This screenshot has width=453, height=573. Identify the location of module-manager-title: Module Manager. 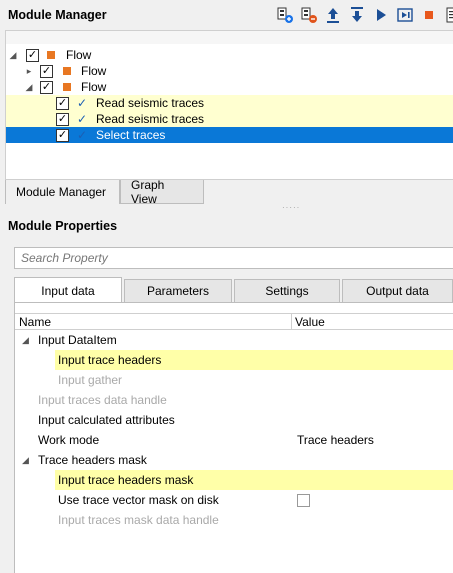
(57, 15).